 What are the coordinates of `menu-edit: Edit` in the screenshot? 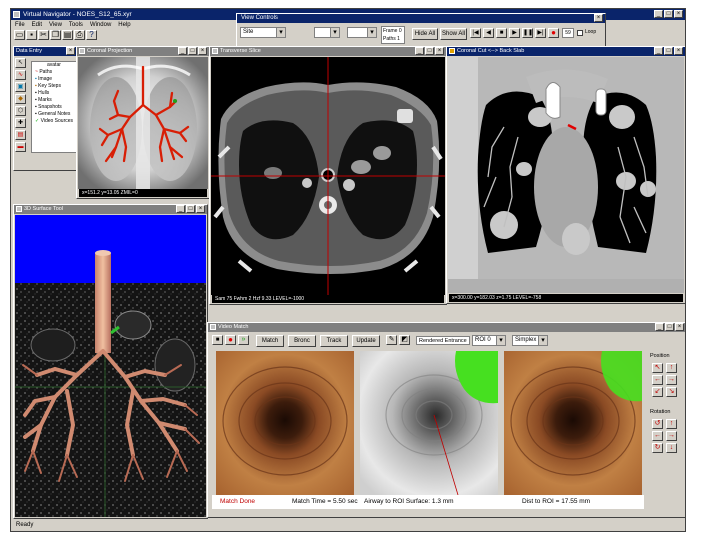 It's located at (37, 25).